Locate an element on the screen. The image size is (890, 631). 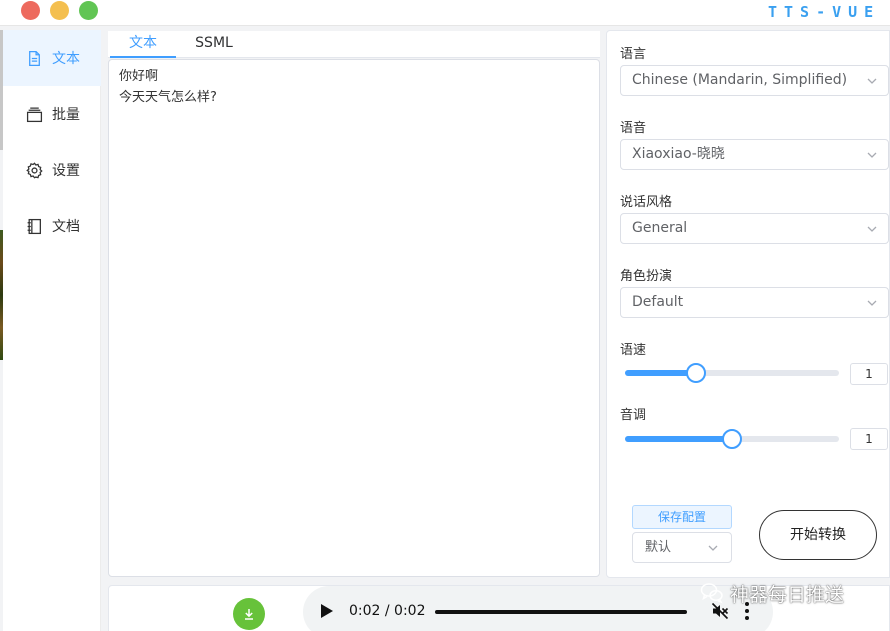
sidebar-item-batch: 批量 is located at coordinates (52, 114).